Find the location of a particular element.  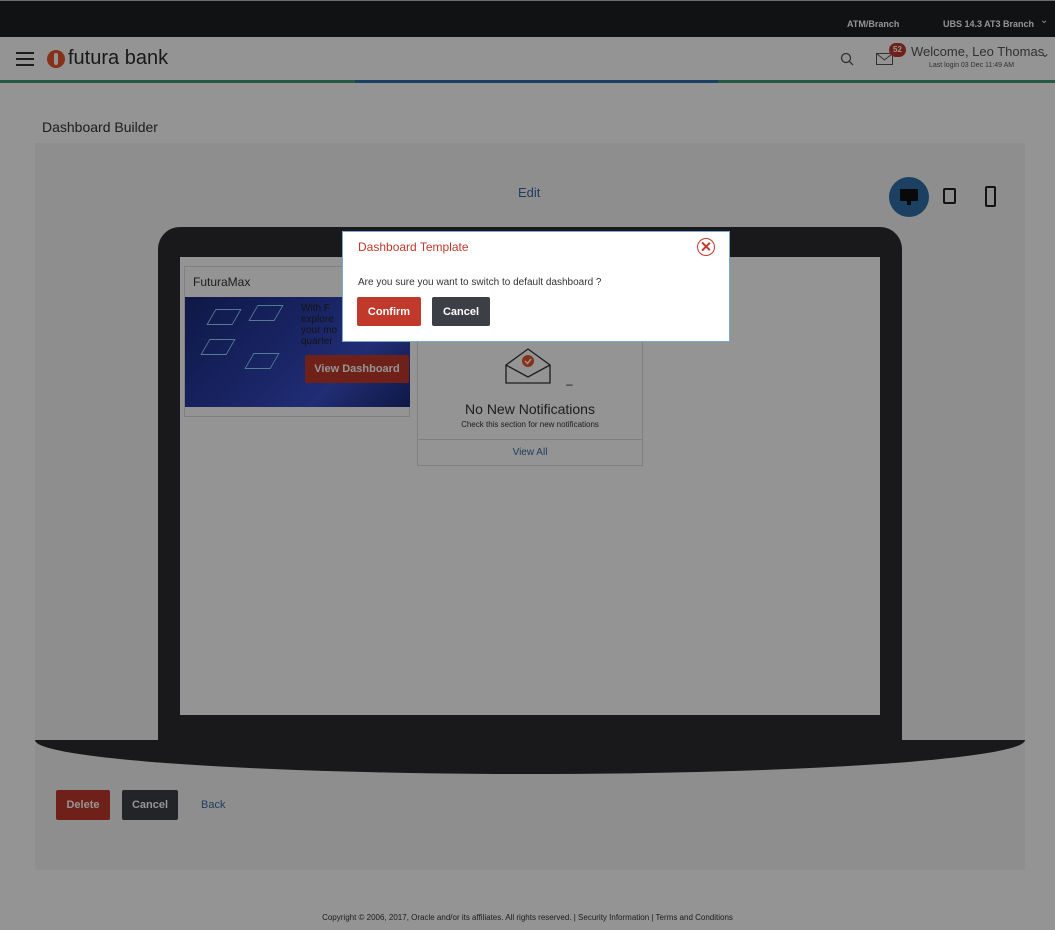

confirm-button: Confirm is located at coordinates (389, 311).